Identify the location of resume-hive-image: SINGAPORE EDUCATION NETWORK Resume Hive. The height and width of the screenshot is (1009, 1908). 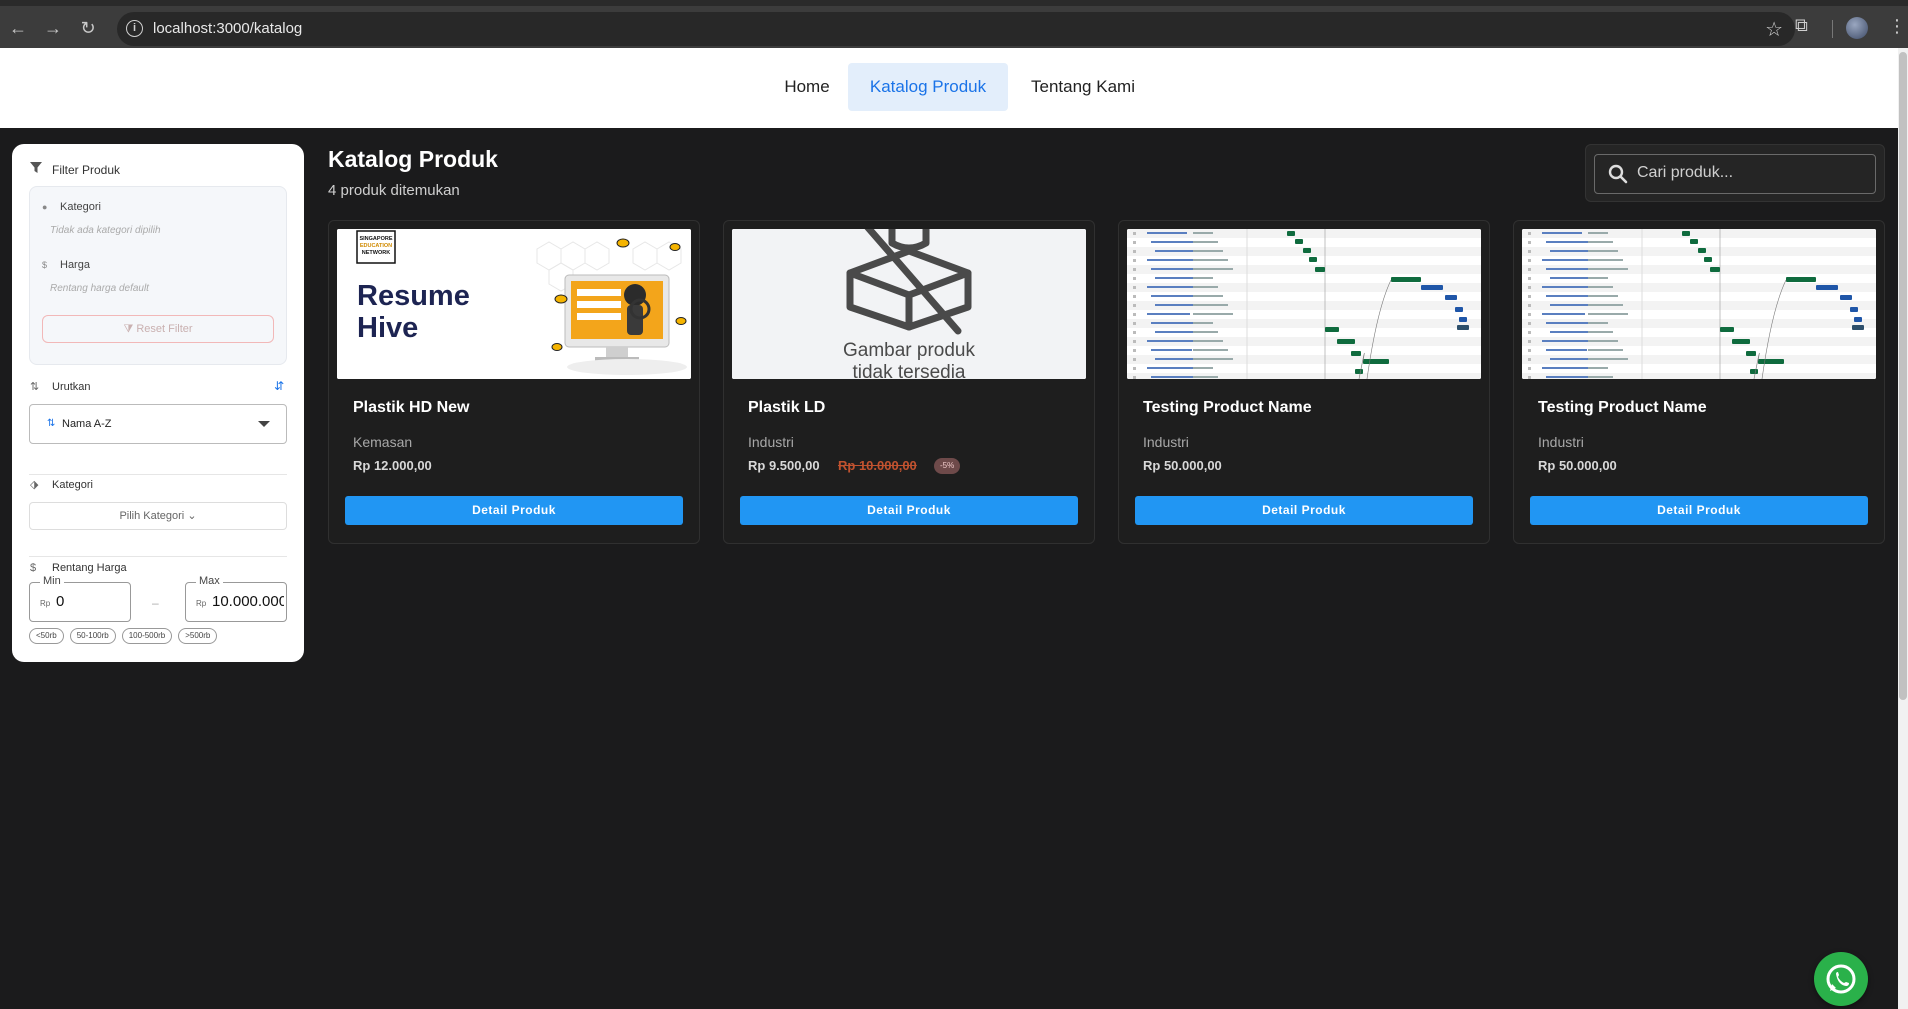
(514, 304).